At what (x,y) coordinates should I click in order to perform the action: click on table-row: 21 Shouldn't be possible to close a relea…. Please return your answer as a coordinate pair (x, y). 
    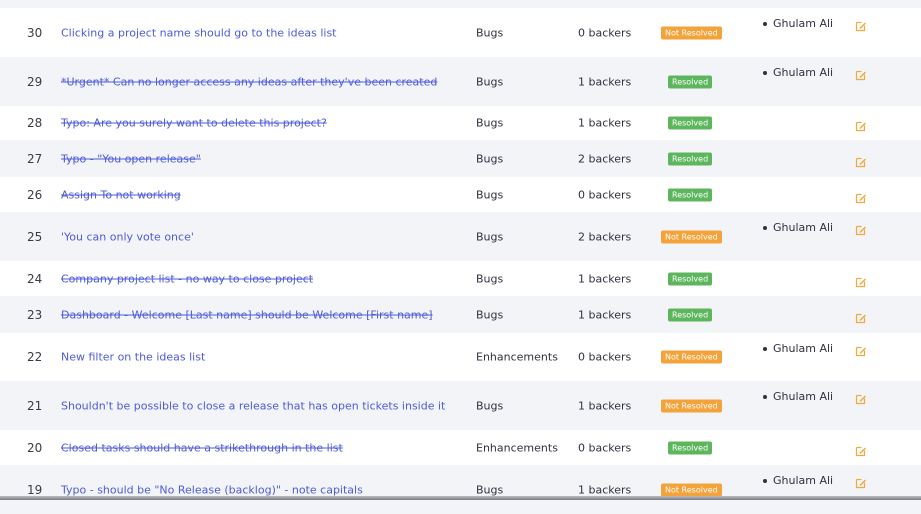
    Looking at the image, I should click on (460, 405).